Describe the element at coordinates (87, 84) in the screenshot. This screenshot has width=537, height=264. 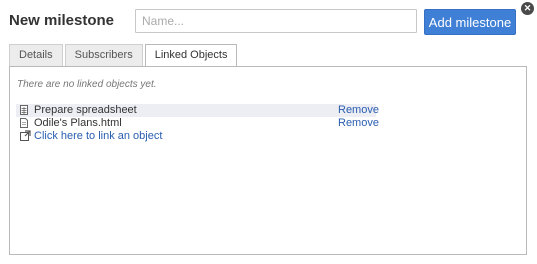
I see `empty-message: There are no linked objects yet.` at that location.